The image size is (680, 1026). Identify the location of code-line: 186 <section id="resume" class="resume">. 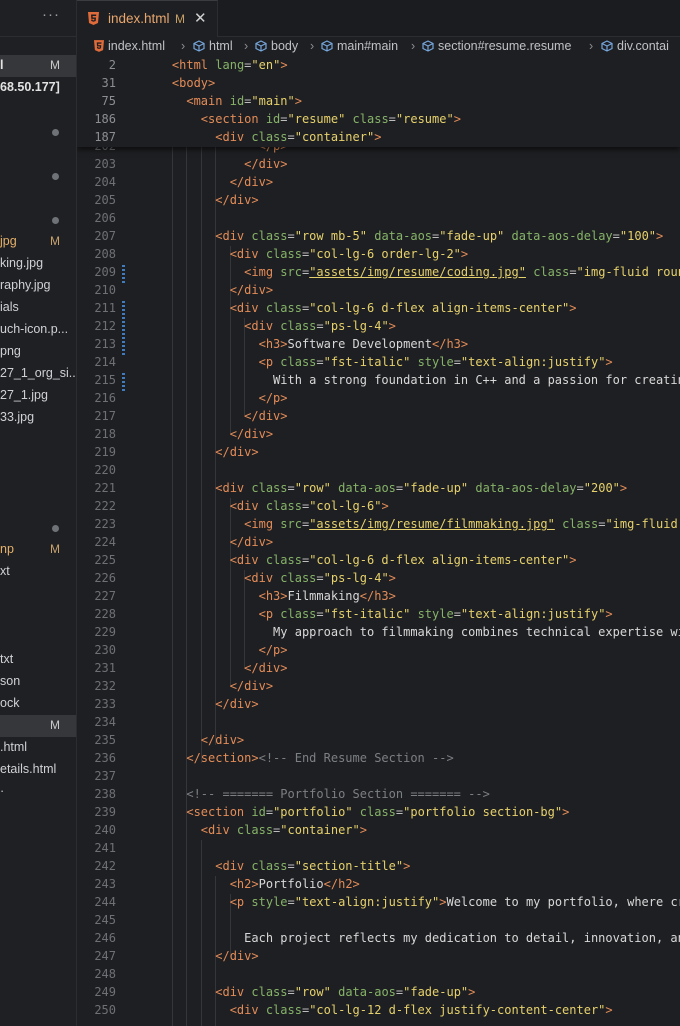
(378, 120).